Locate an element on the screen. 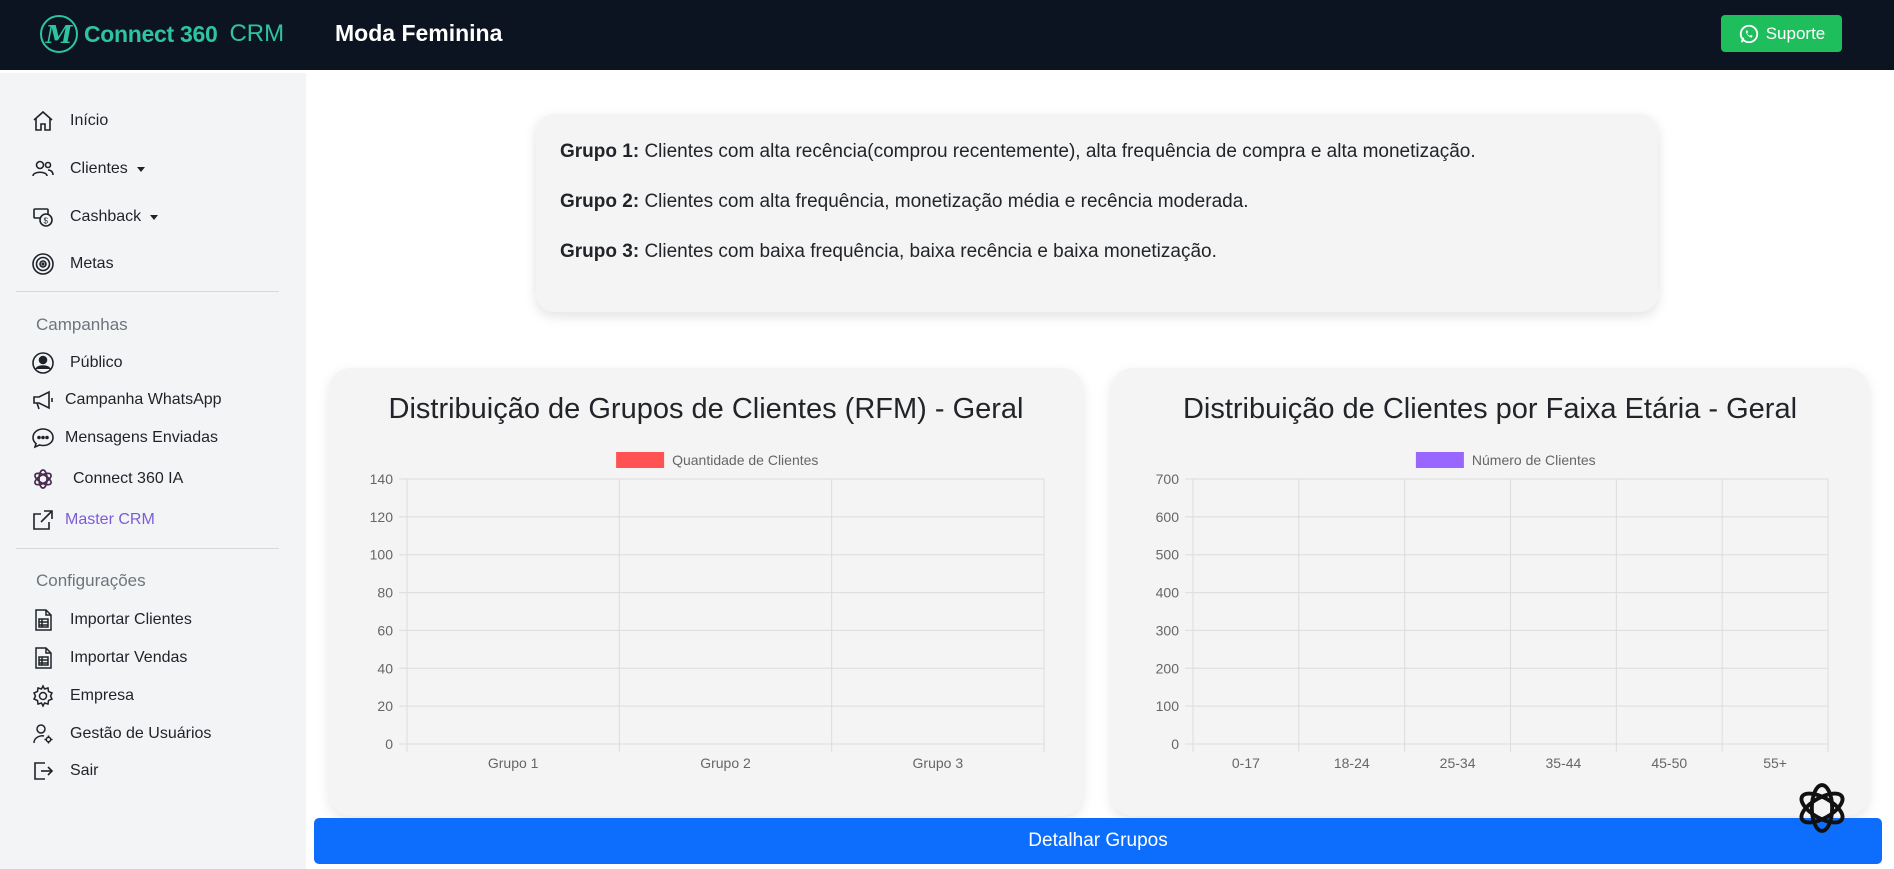  group-label: Grupo 2: is located at coordinates (600, 201).